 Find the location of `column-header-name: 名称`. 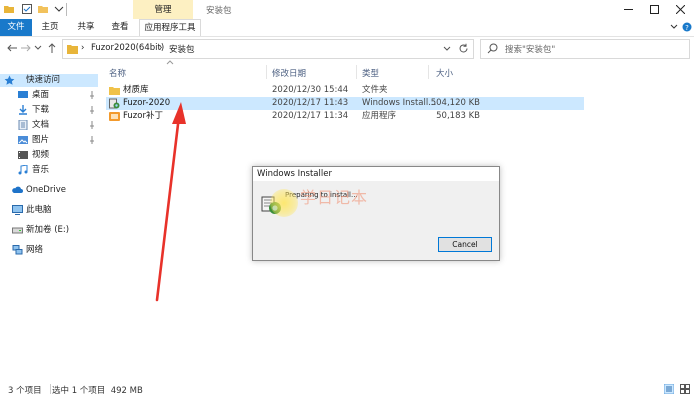

column-header-name: 名称 is located at coordinates (117, 73).